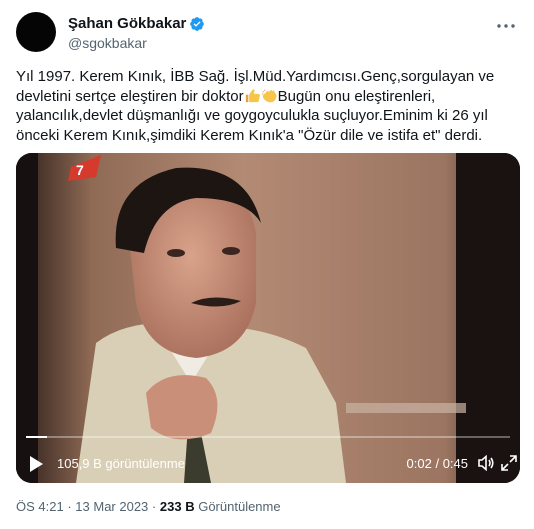 The height and width of the screenshot is (529, 534). Describe the element at coordinates (268, 437) in the screenshot. I see `video-progress-bar` at that location.